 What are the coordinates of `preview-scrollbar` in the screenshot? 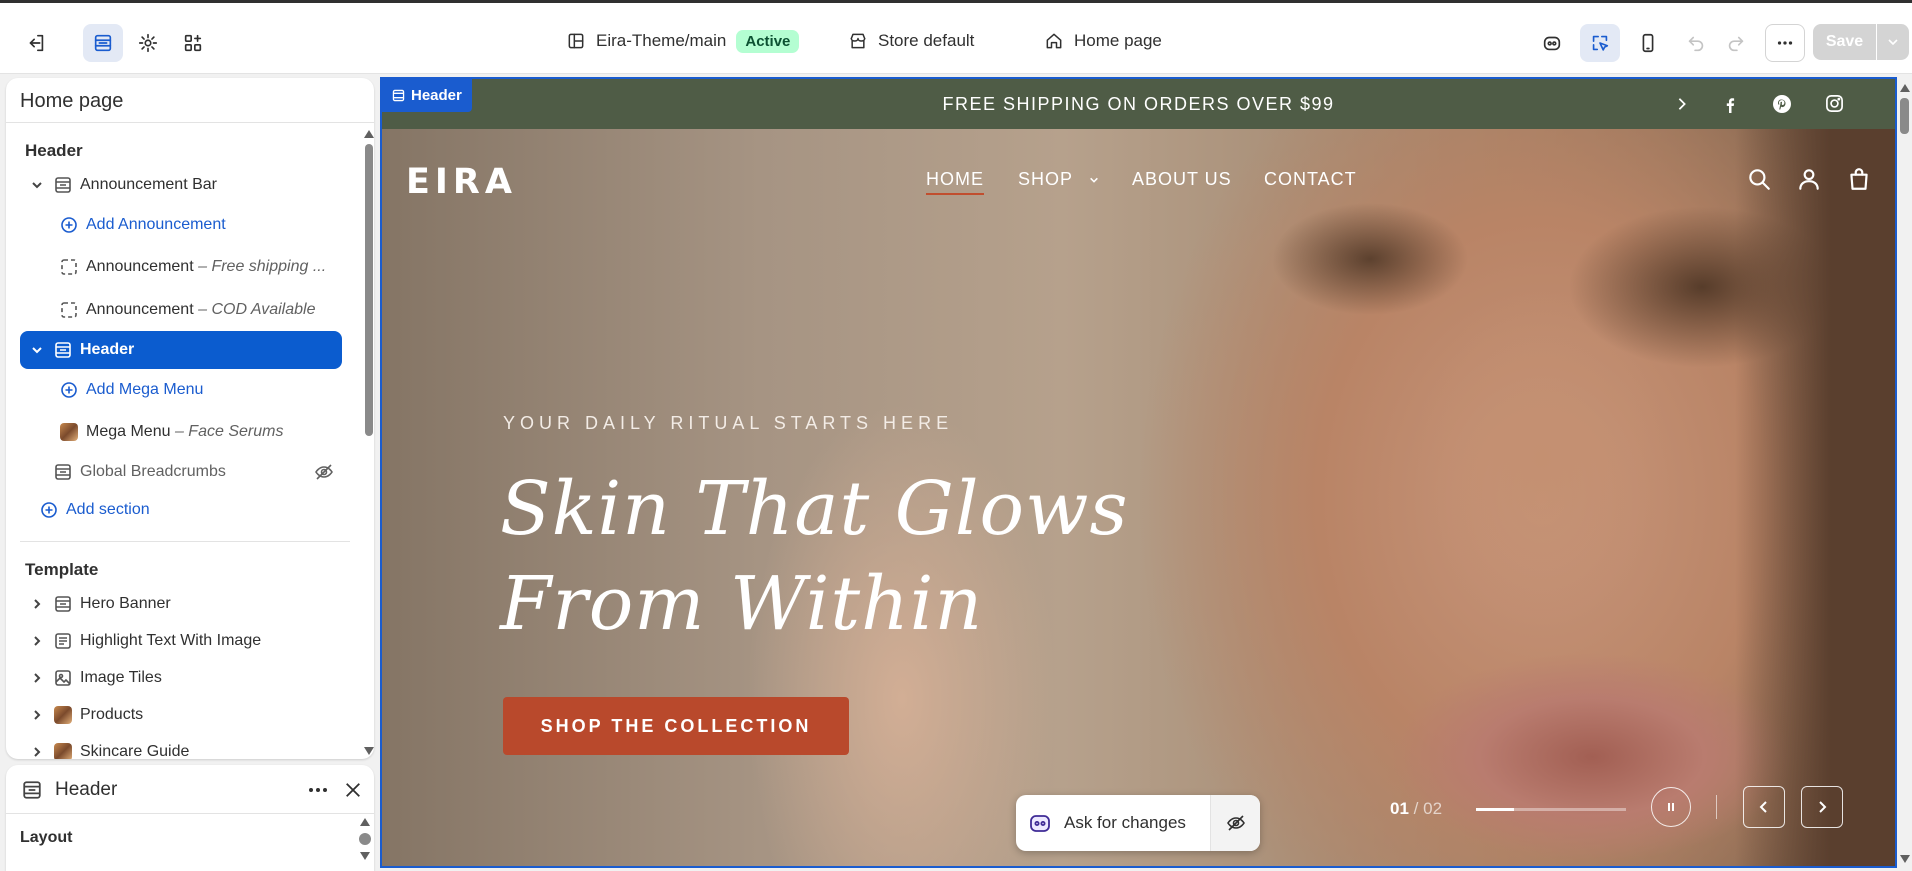 It's located at (1904, 472).